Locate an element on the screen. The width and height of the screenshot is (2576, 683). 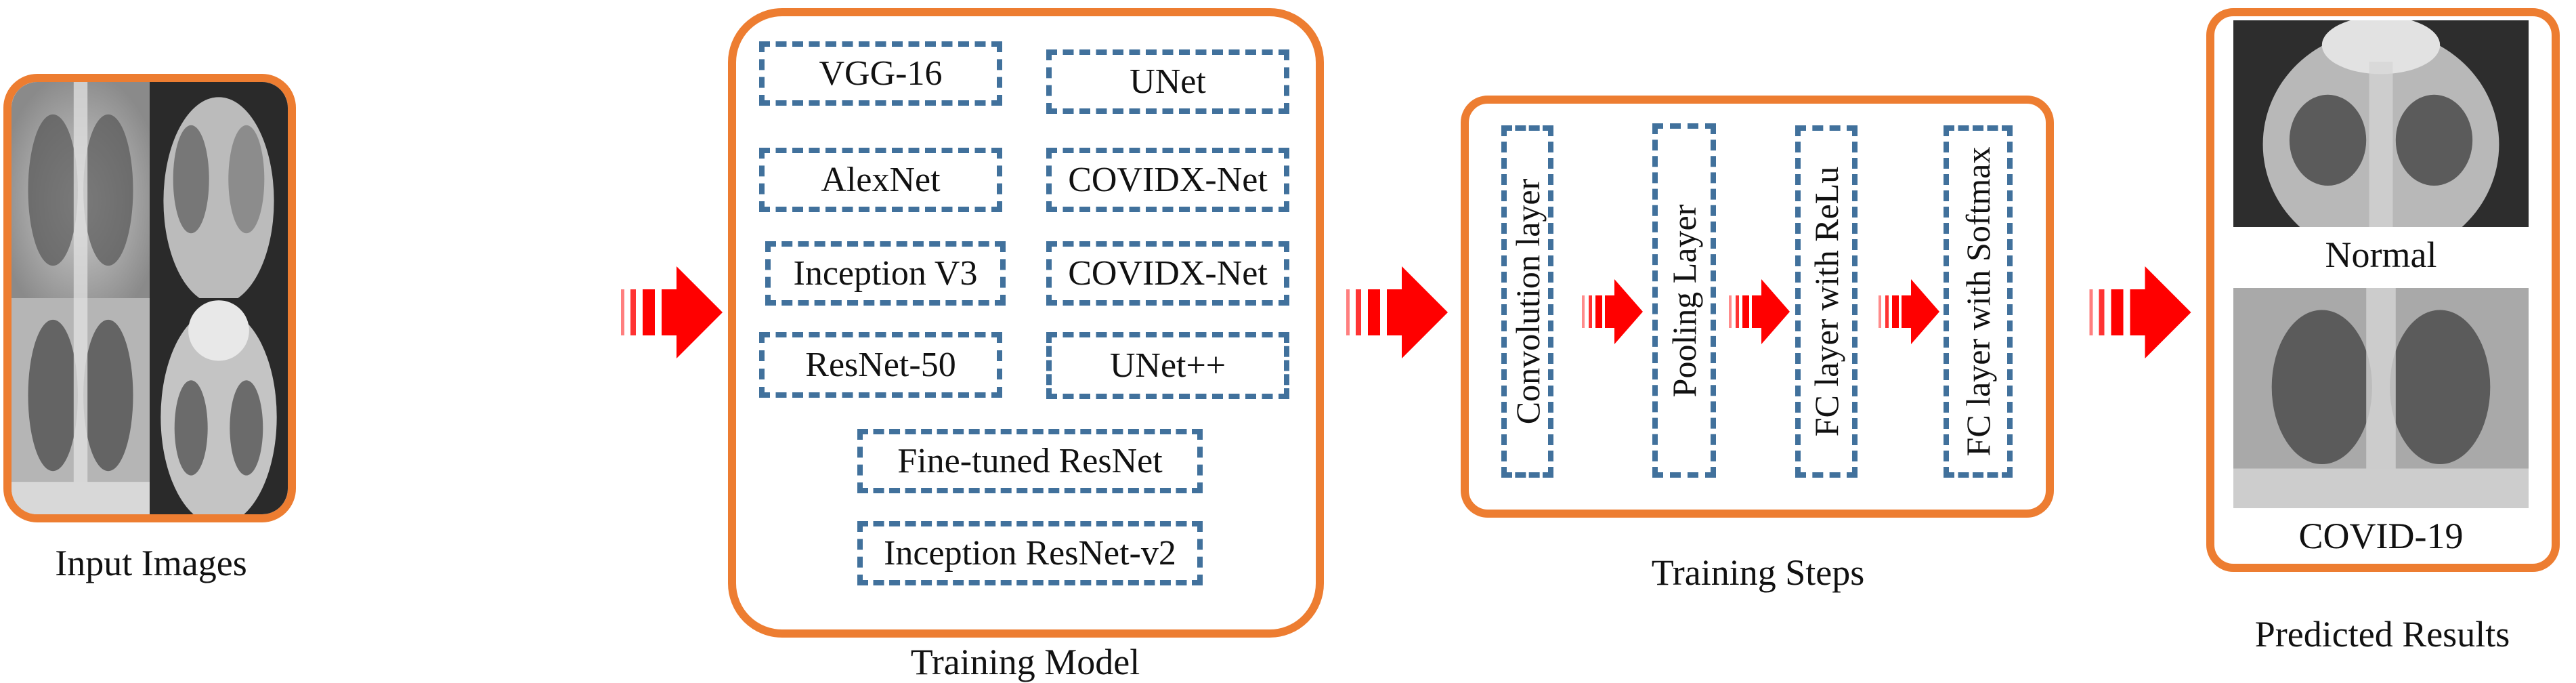
training-step-label: Pooling Layer is located at coordinates (1684, 301).